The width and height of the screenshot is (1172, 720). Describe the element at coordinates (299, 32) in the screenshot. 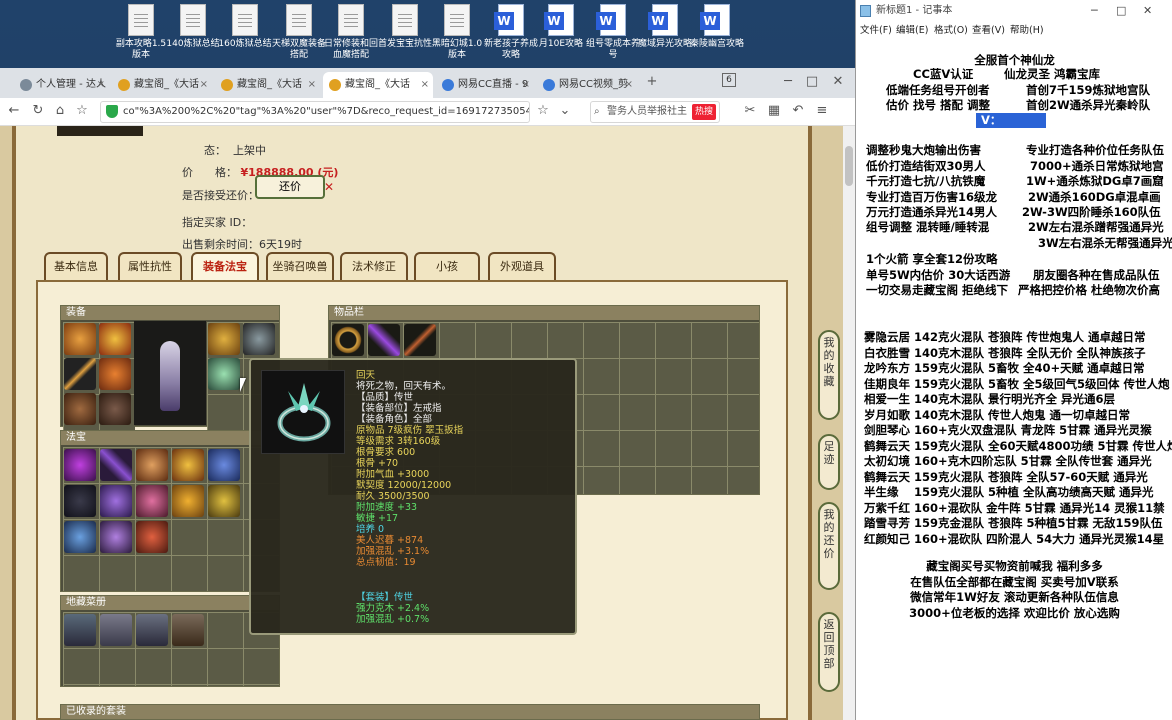

I see `desktop-icon-3: 天梯双魔装备搭配` at that location.